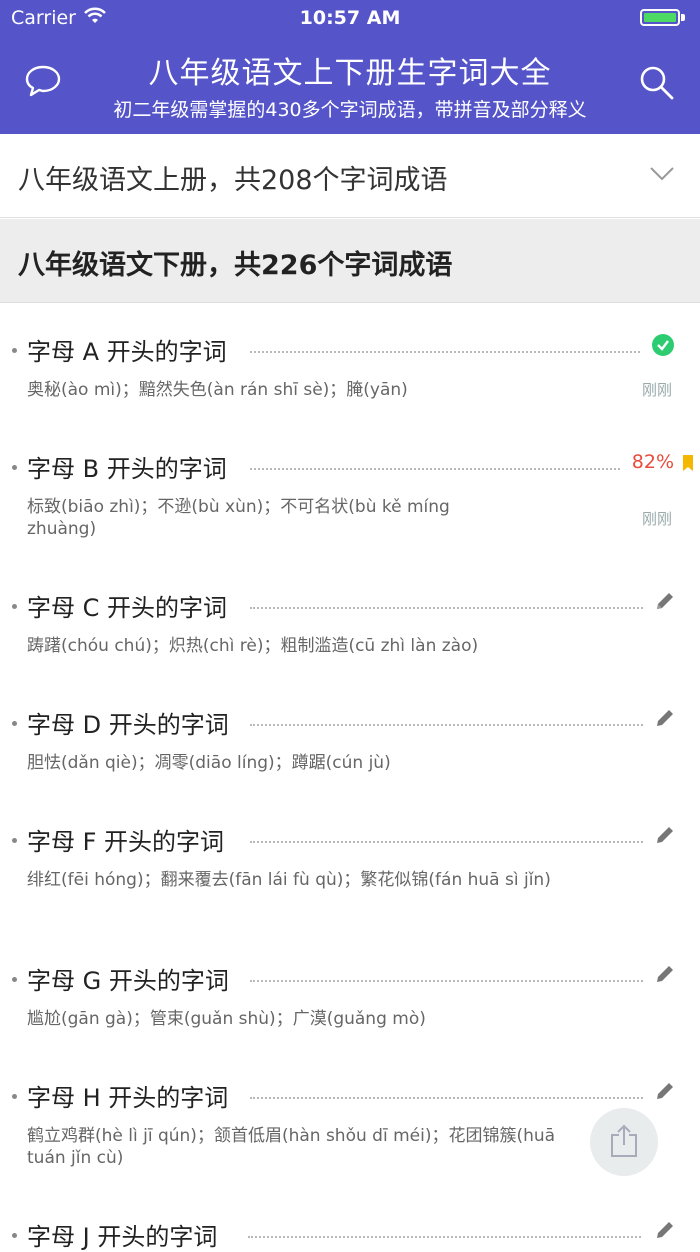 This screenshot has height=1252, width=700. I want to click on item-words: 胆怯(dǎn qiè)；凋零(diāo líng)；蹲踞(cún jù), so click(209, 763).